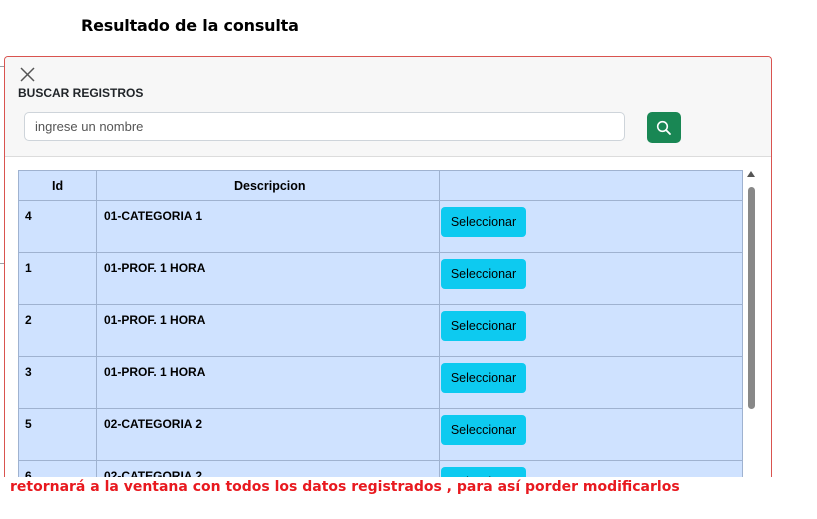 Image resolution: width=817 pixels, height=519 pixels. I want to click on cell-id: 2, so click(57, 330).